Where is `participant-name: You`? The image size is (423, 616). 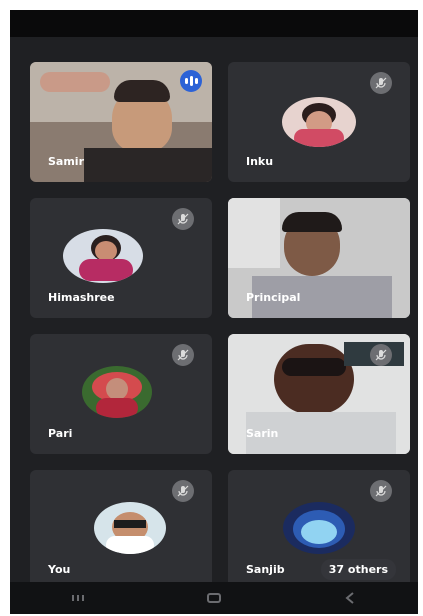
participant-name: You is located at coordinates (59, 569).